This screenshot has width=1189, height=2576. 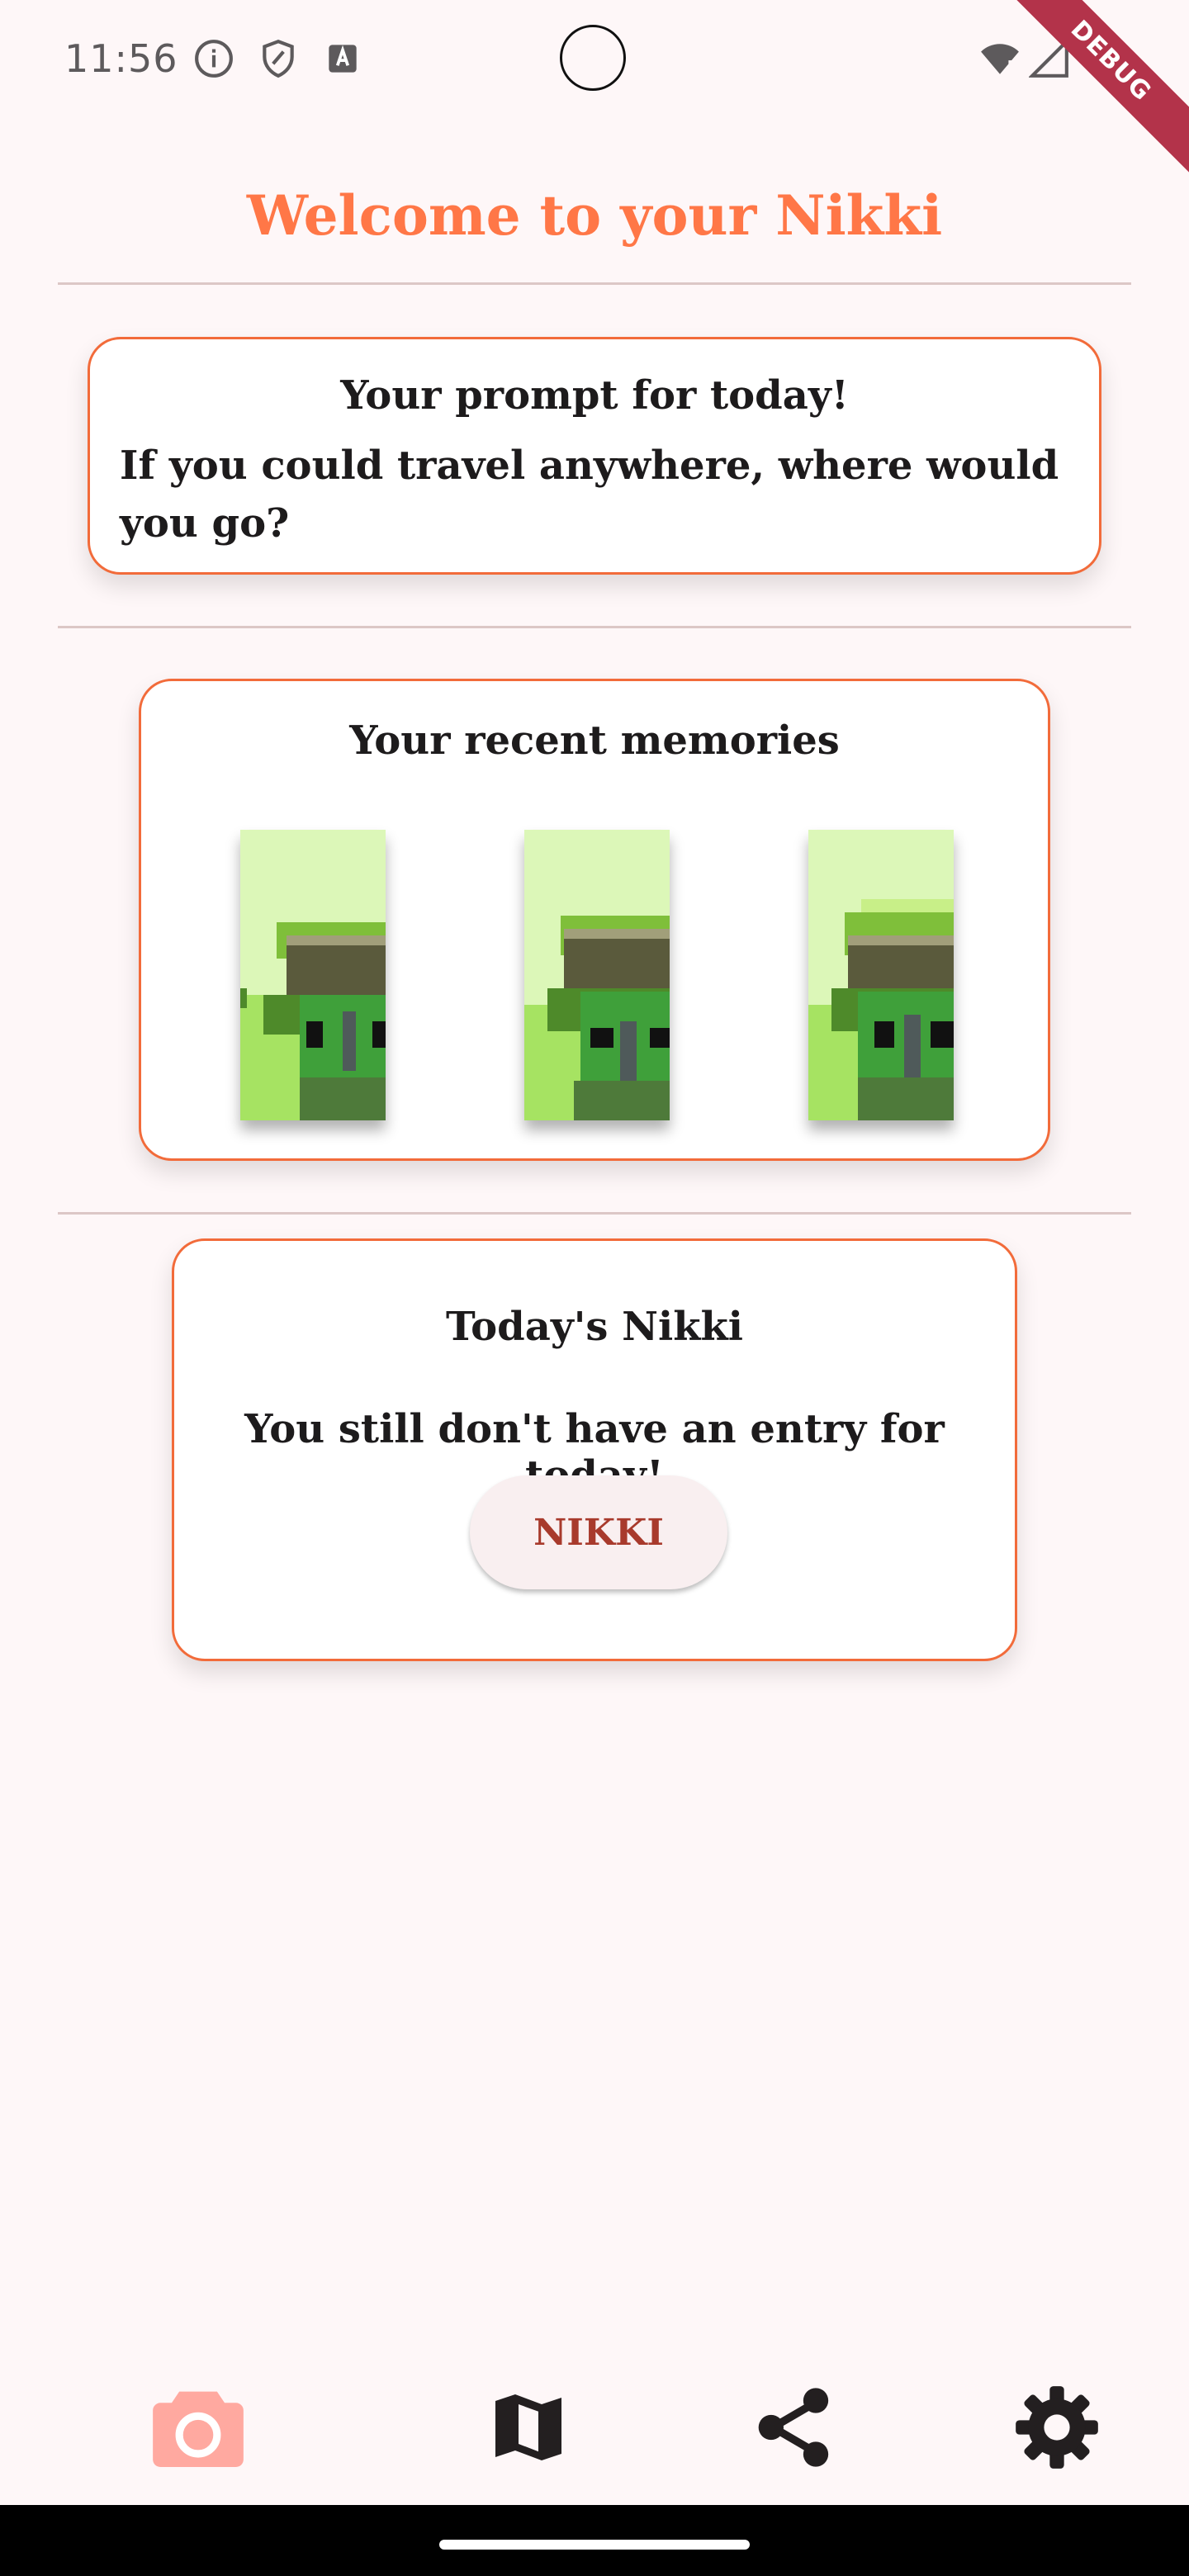 I want to click on share-icon, so click(x=793, y=2427).